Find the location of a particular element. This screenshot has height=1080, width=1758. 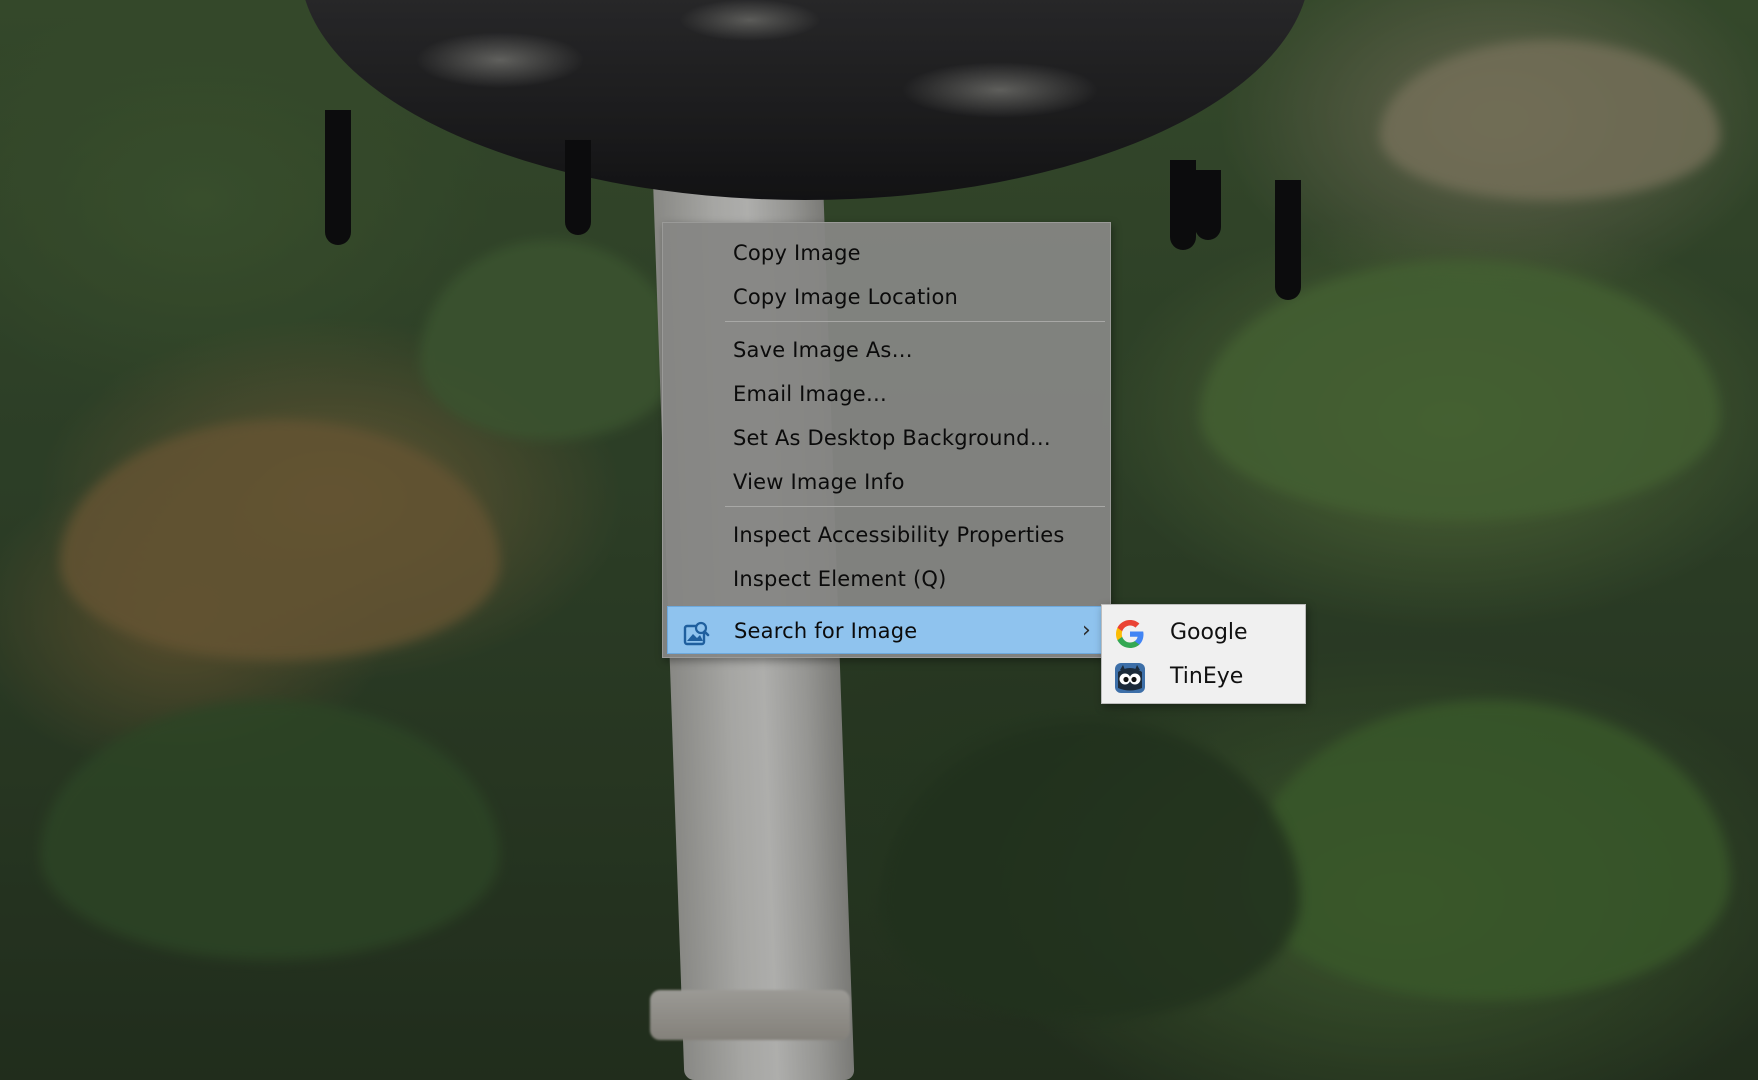

menu-item-label: Copy Image Location is located at coordinates (846, 297).